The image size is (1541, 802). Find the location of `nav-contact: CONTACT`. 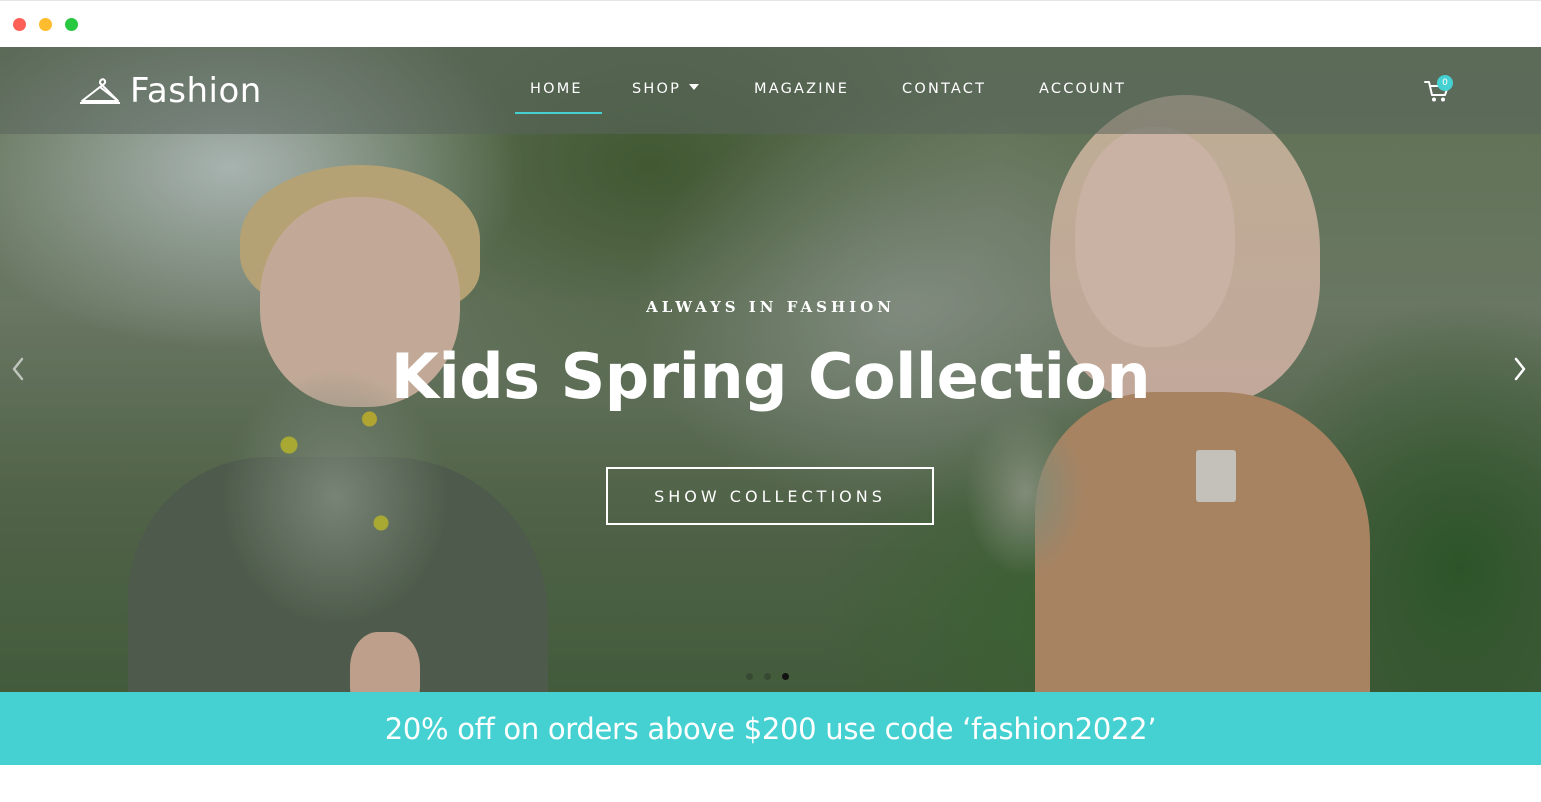

nav-contact: CONTACT is located at coordinates (944, 89).